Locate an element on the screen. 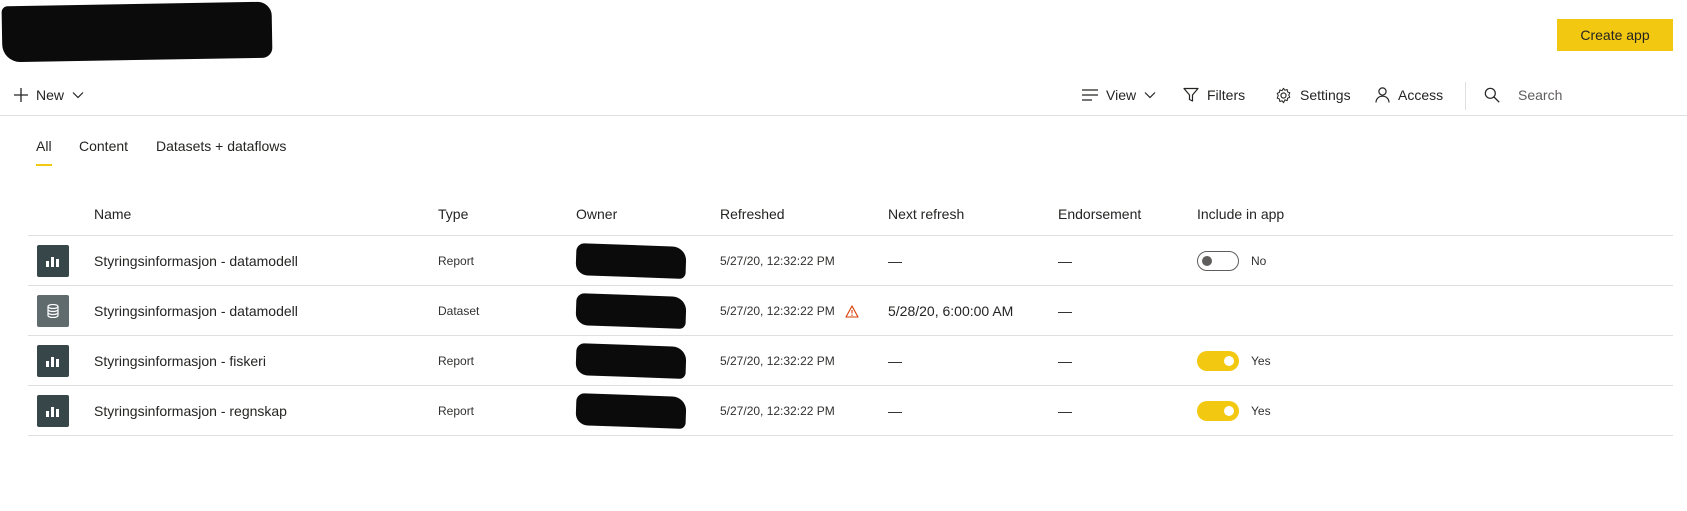 This screenshot has width=1687, height=511. item-name-link: Styringsinformasjon - fiskeri is located at coordinates (180, 361).